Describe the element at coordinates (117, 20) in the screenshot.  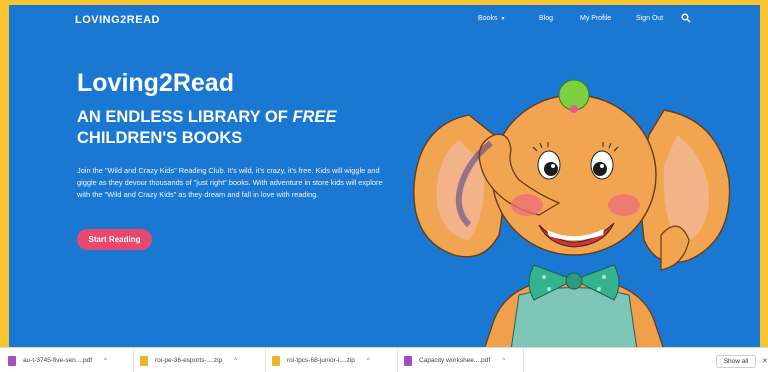
I see `site-logo: LOVING2READ` at that location.